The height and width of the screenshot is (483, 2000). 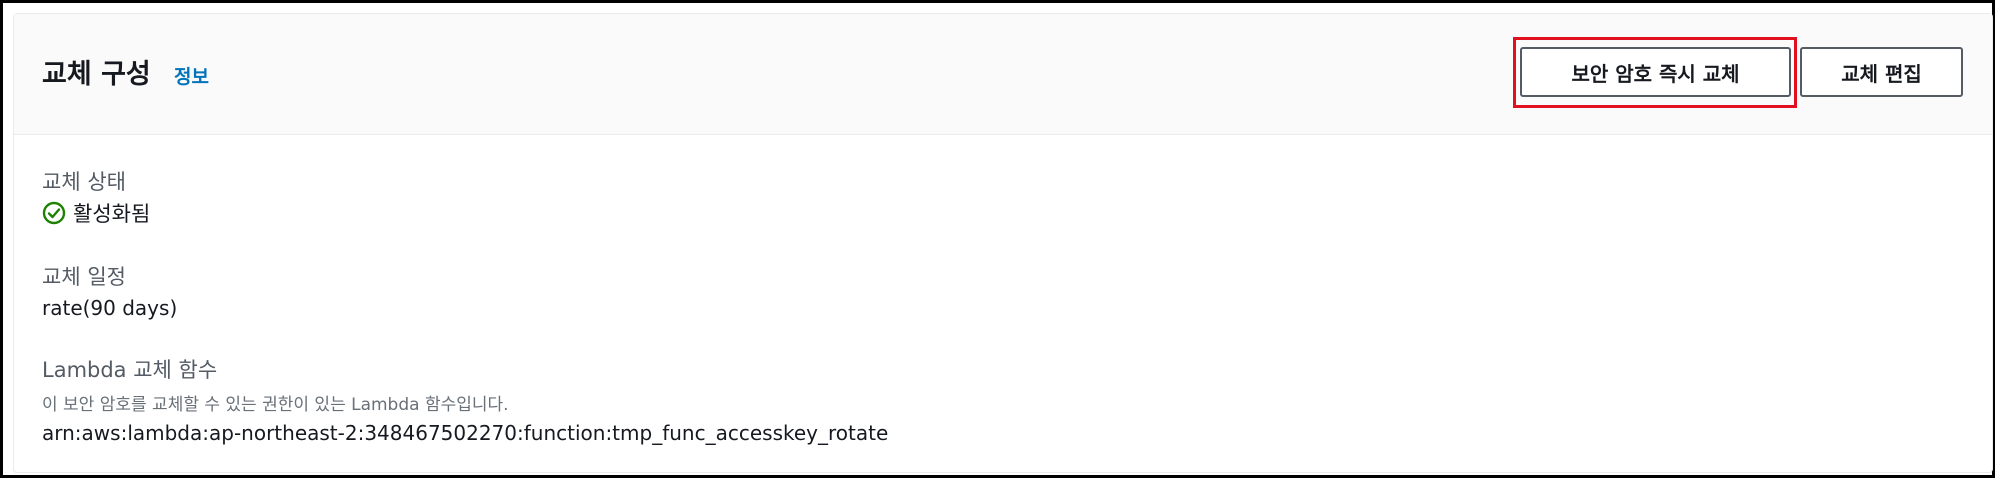 I want to click on edit-rotation-button: 교체 편집, so click(x=1881, y=72).